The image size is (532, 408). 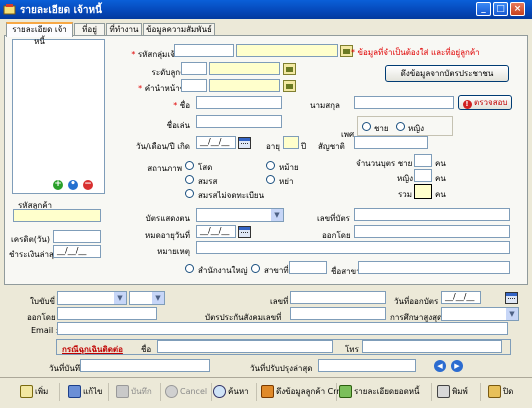 What do you see at coordinates (194, 391) in the screenshot?
I see `cancel-label: Cancel` at bounding box center [194, 391].